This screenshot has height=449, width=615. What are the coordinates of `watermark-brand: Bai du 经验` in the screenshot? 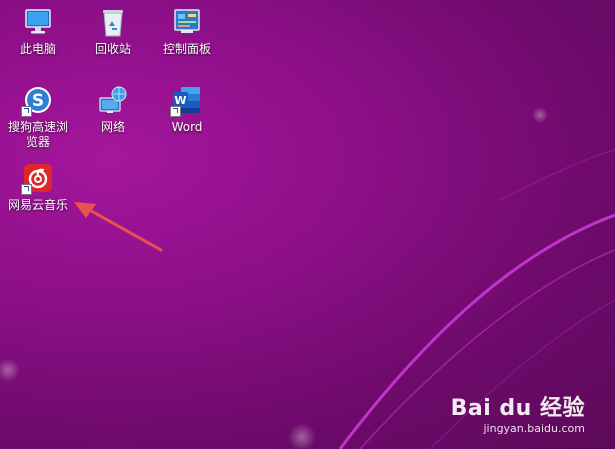 It's located at (517, 408).